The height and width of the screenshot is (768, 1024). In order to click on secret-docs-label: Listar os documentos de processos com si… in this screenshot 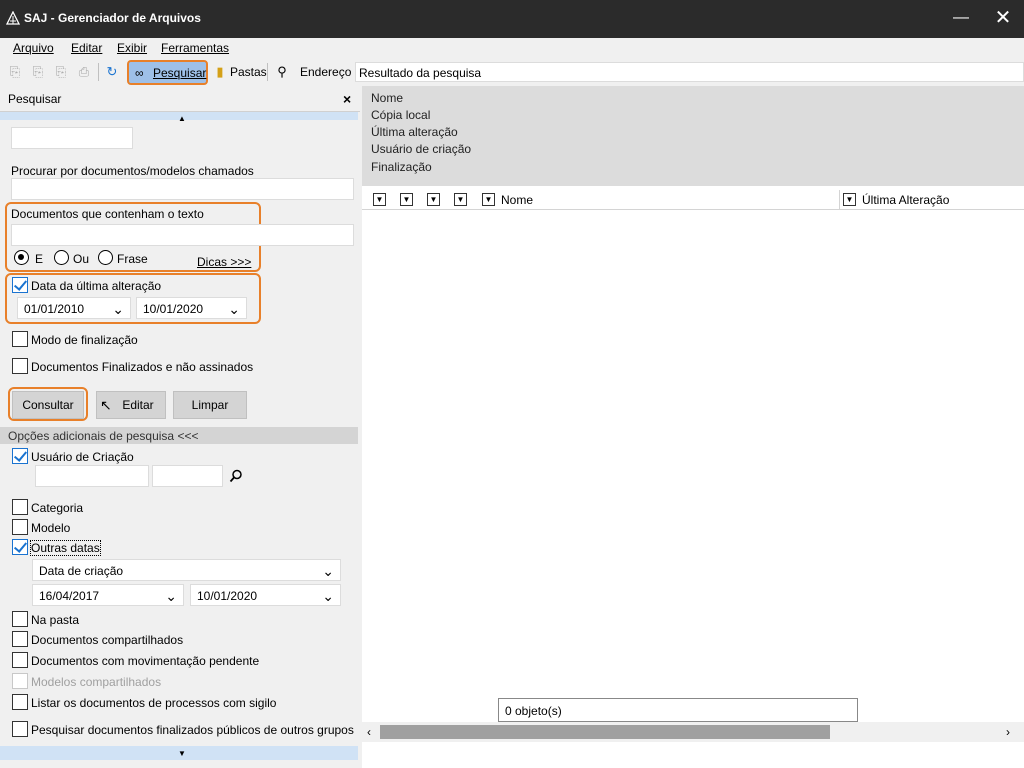, I will do `click(154, 703)`.